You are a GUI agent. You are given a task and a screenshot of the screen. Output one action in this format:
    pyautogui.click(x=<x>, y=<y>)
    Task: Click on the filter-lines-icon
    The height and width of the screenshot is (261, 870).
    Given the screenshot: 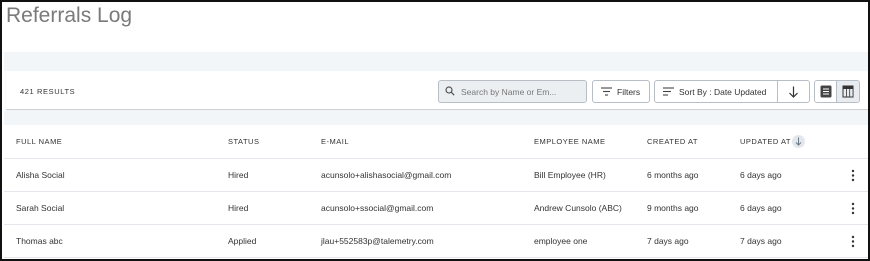 What is the action you would take?
    pyautogui.click(x=606, y=91)
    